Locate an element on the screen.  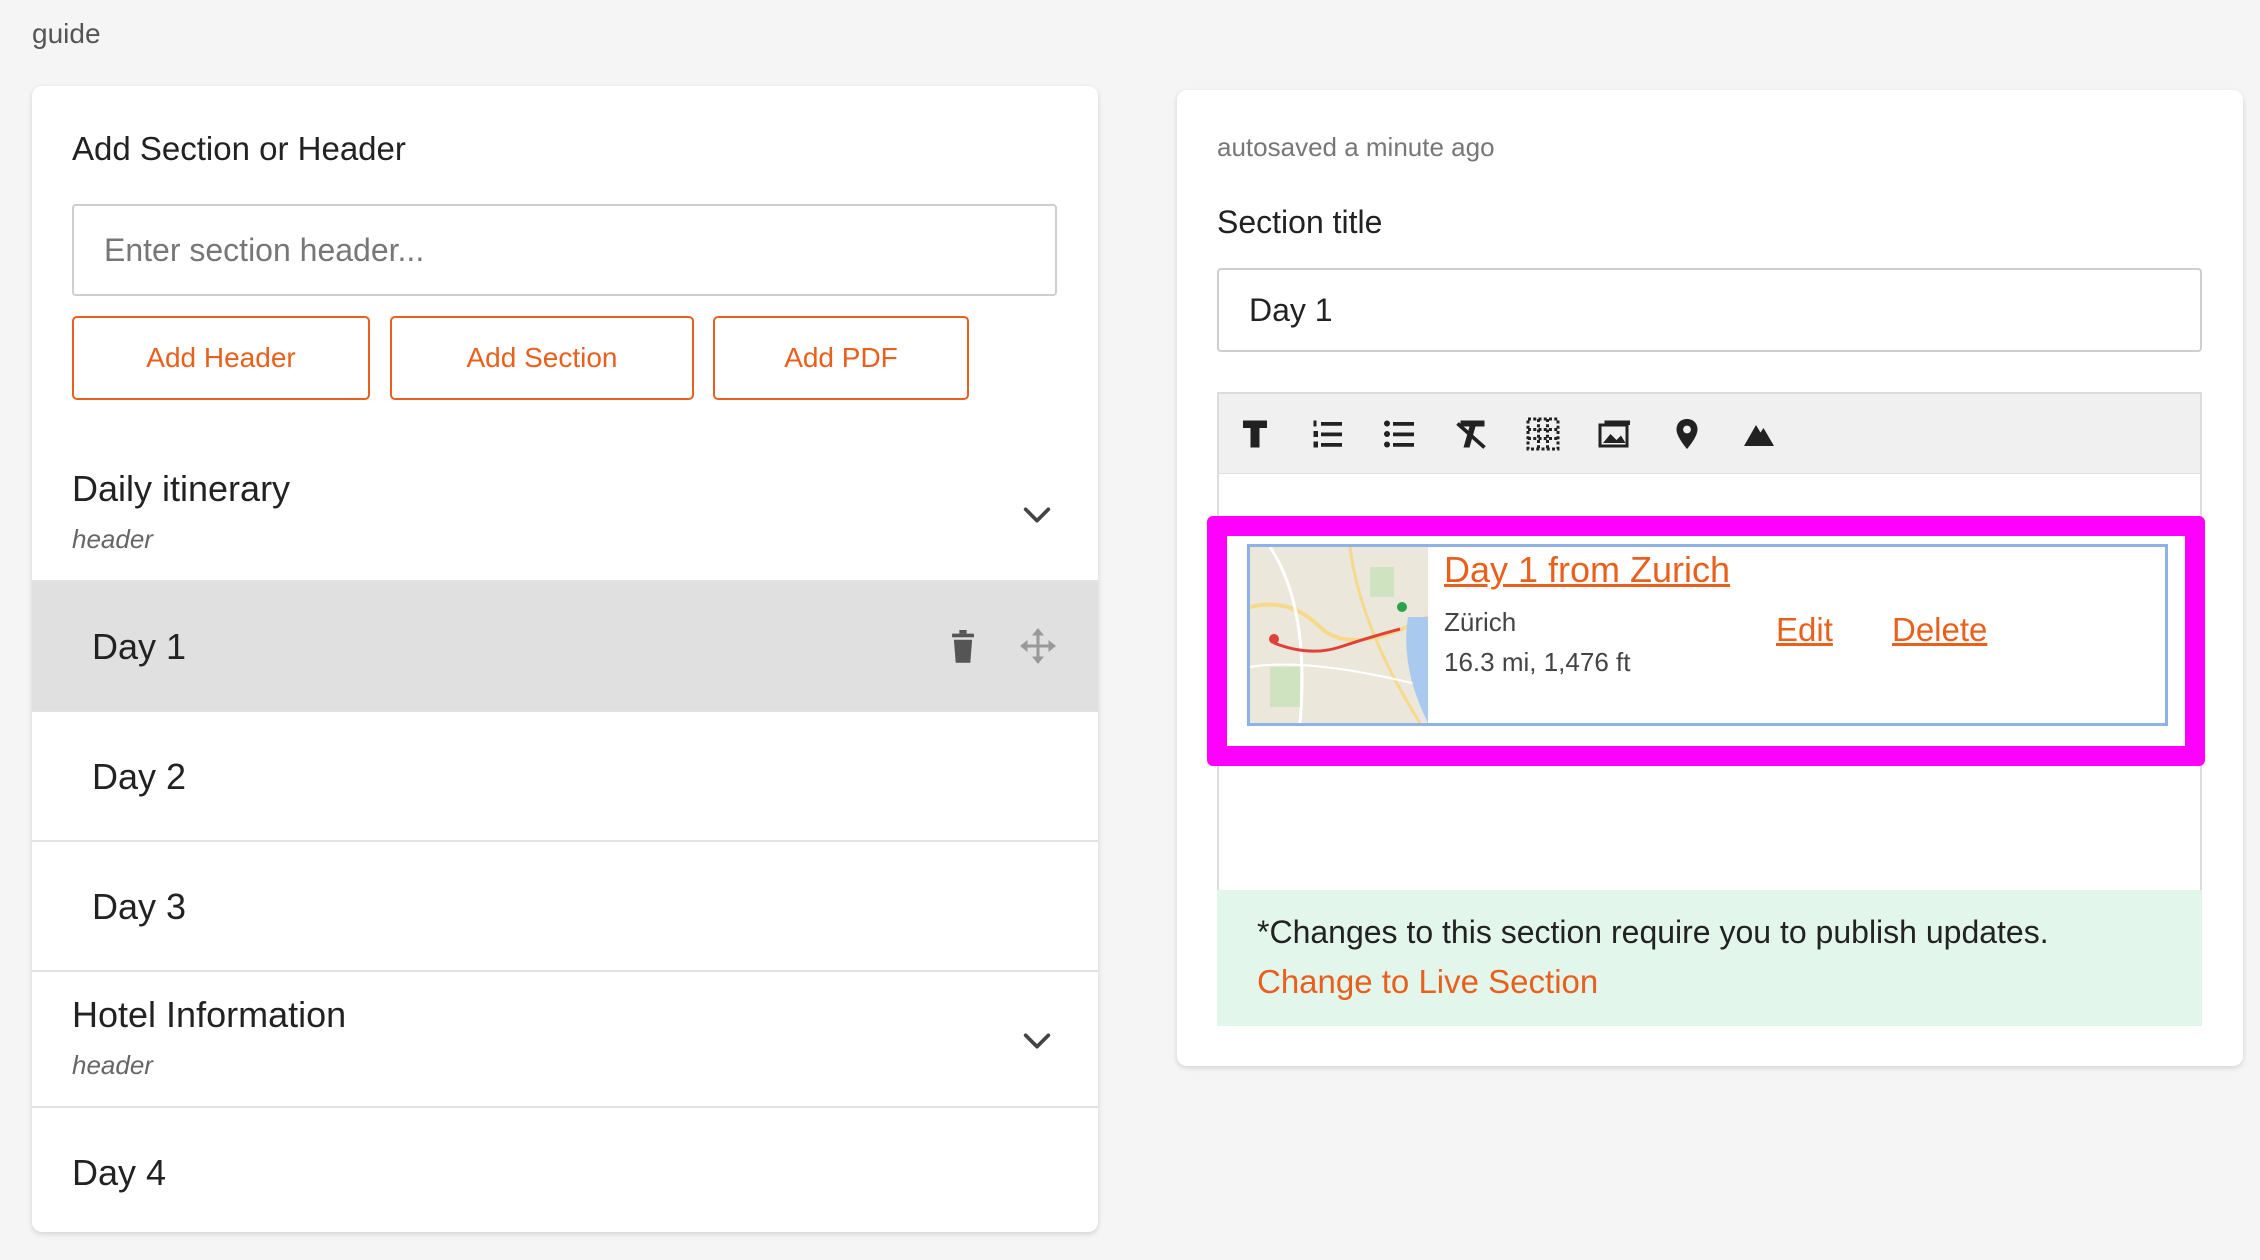
clear-format-icon is located at coordinates (1471, 434).